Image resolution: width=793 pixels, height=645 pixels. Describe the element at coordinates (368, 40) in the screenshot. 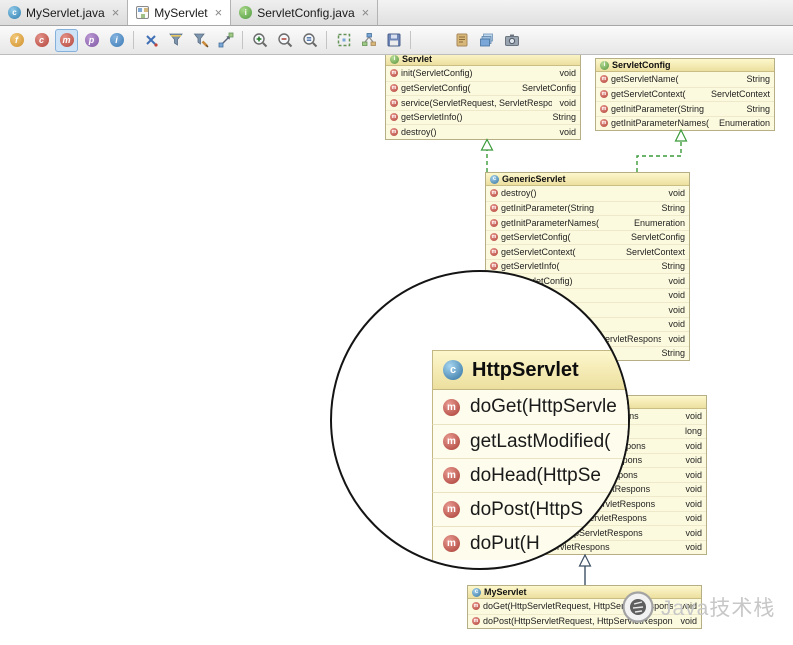

I see `apply-layout-button` at that location.